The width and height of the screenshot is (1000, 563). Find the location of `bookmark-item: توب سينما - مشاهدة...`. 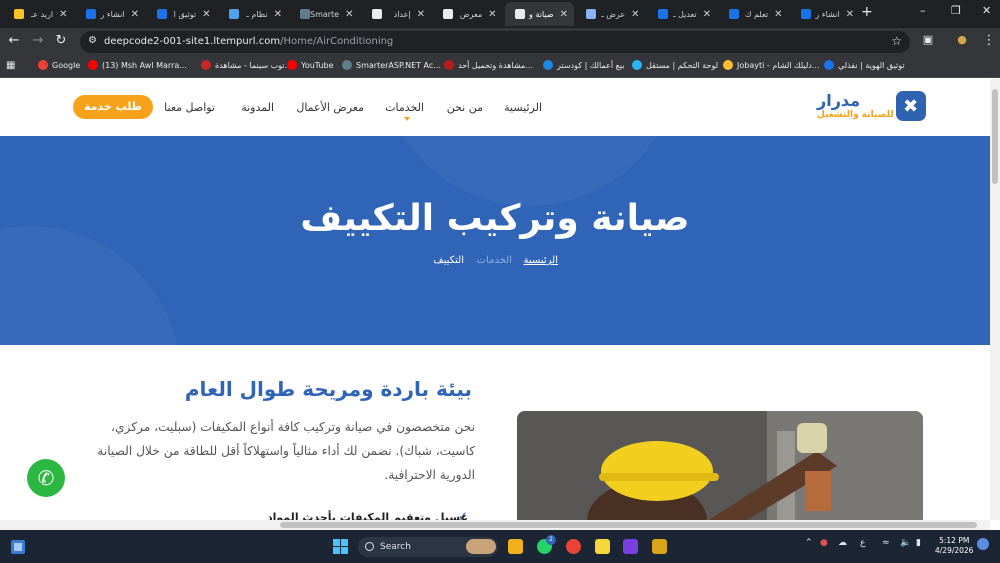

bookmark-item: توب سينما - مشاهدة... is located at coordinates (246, 65).